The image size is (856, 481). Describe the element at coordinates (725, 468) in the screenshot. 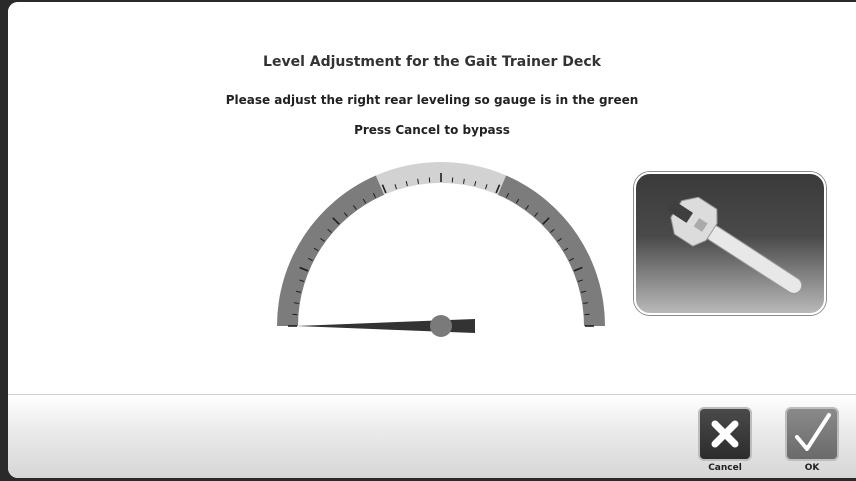

I see `cancel-label: Cancel` at that location.